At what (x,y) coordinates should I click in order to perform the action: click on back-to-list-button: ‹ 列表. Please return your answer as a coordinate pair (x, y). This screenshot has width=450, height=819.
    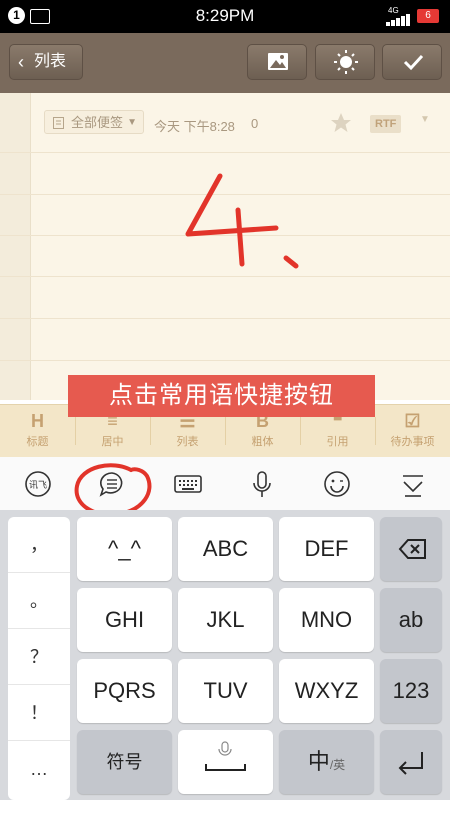
    Looking at the image, I should click on (46, 62).